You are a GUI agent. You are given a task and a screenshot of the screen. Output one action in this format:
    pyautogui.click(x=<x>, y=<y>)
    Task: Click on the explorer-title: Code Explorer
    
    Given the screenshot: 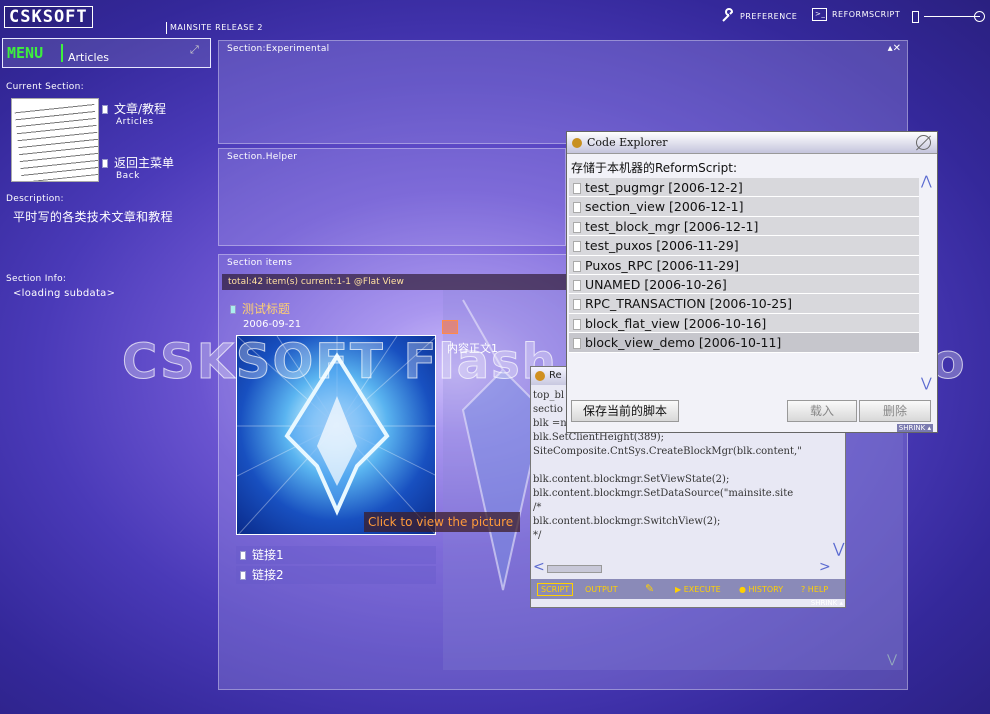 What is the action you would take?
    pyautogui.click(x=627, y=142)
    